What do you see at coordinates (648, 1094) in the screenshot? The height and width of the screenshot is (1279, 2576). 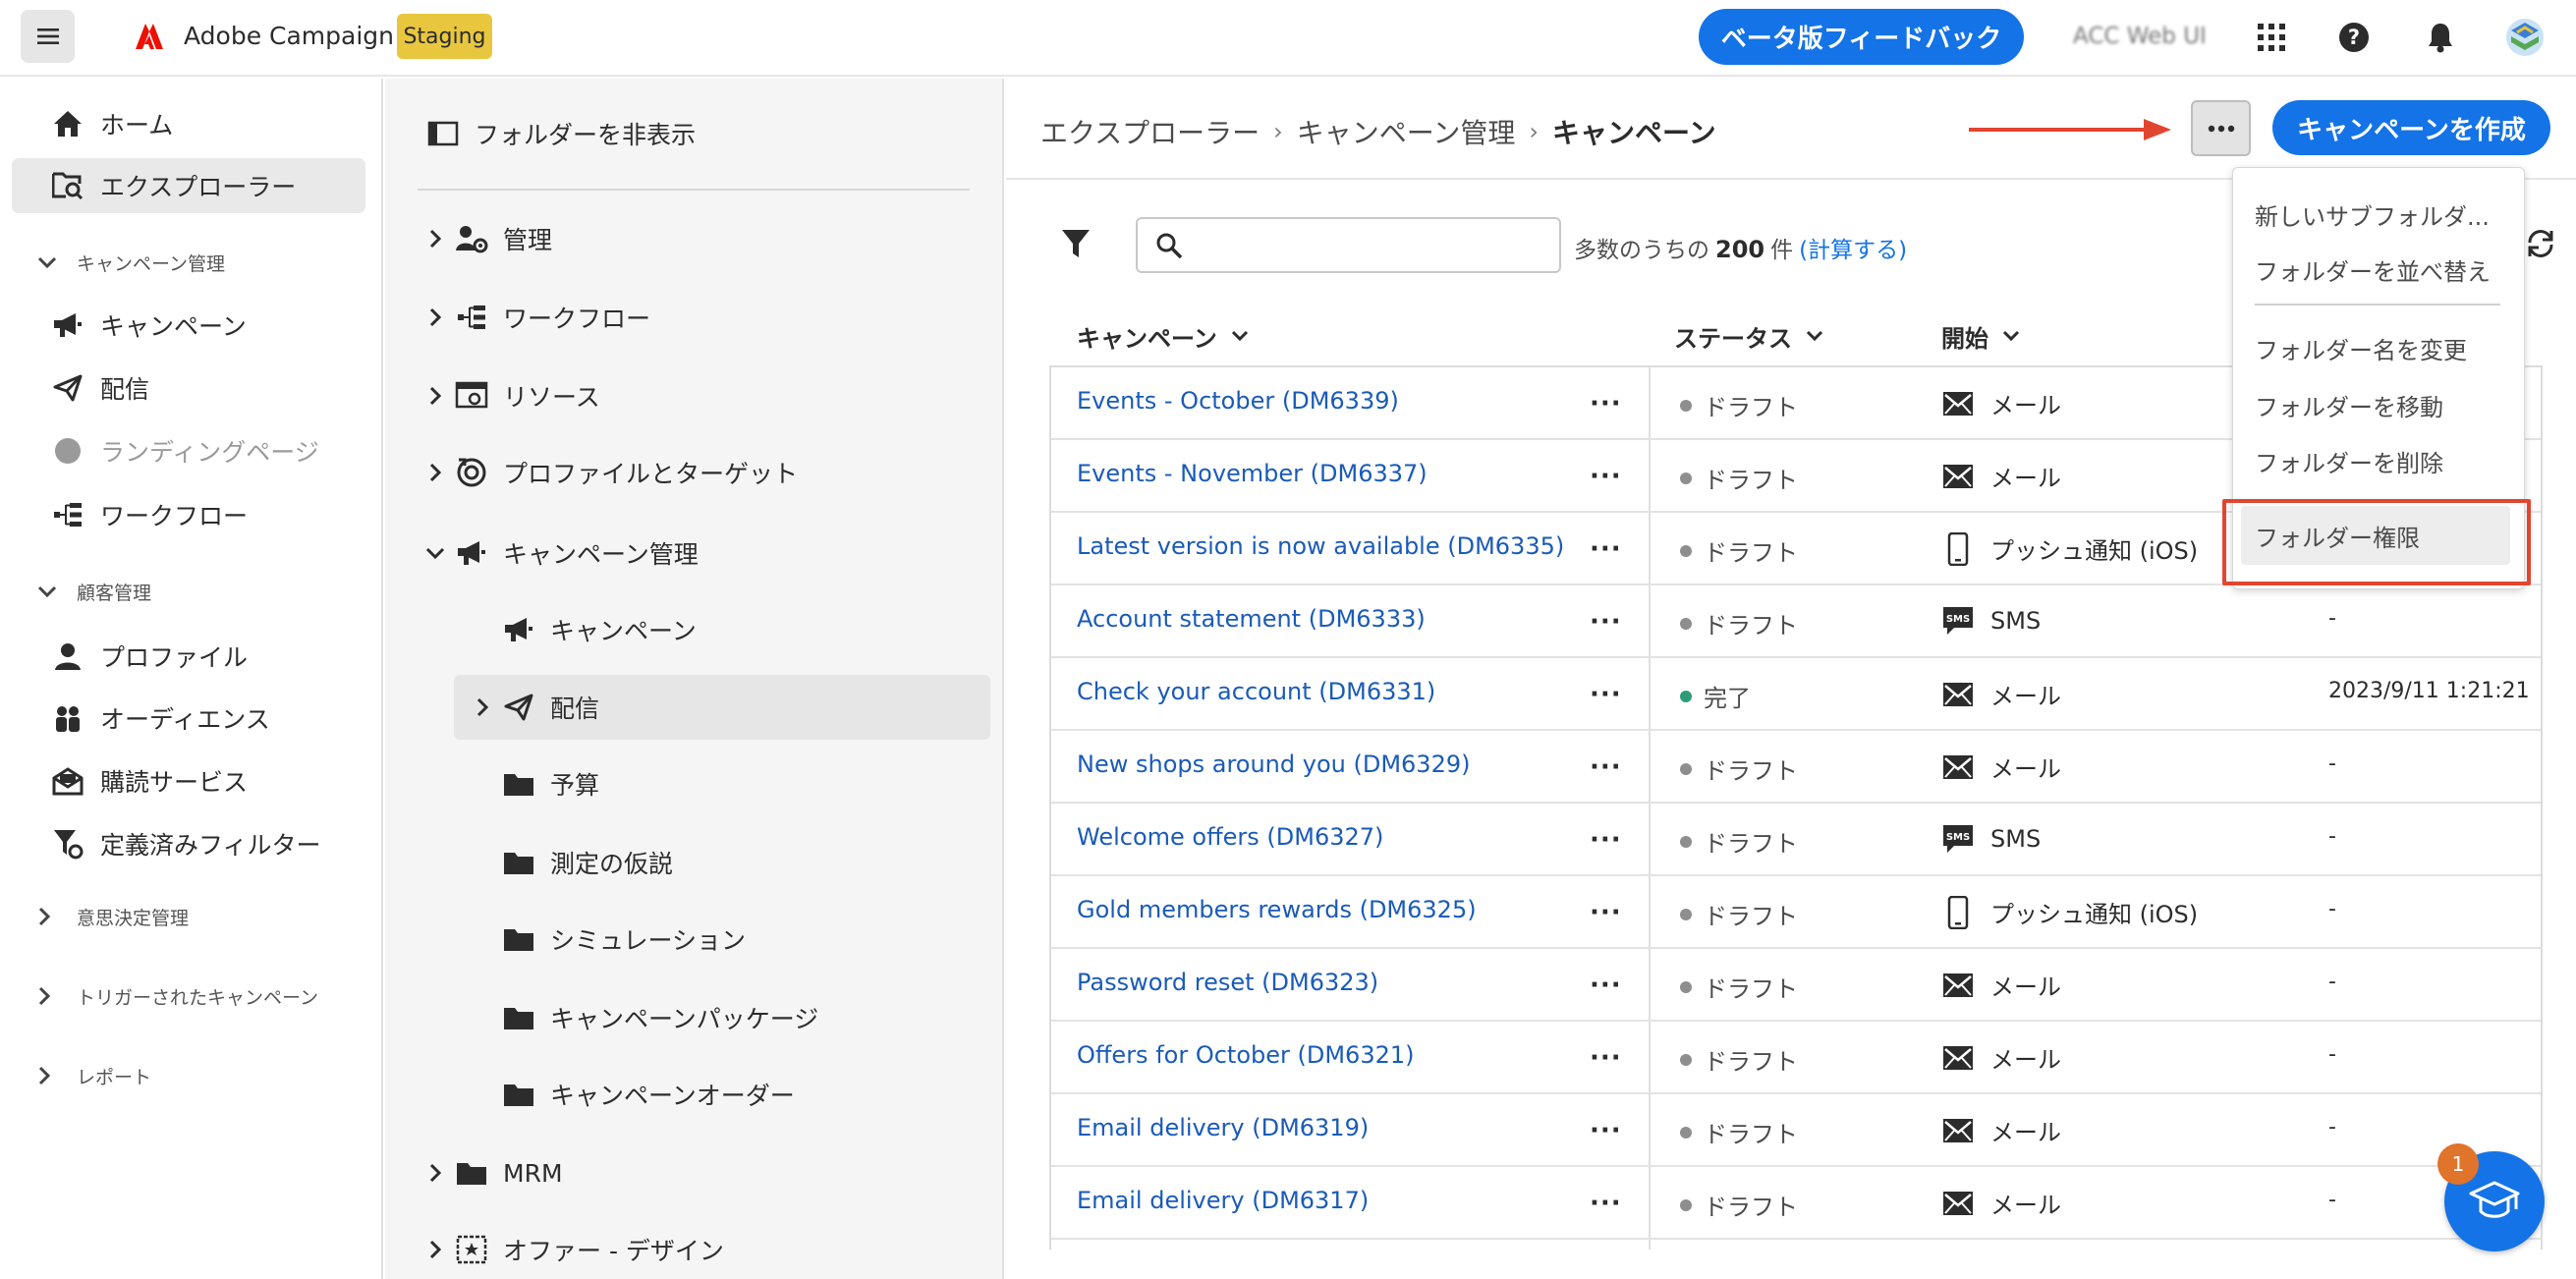 I see `folder-campaign-orders: キャンペーンオーダー` at bounding box center [648, 1094].